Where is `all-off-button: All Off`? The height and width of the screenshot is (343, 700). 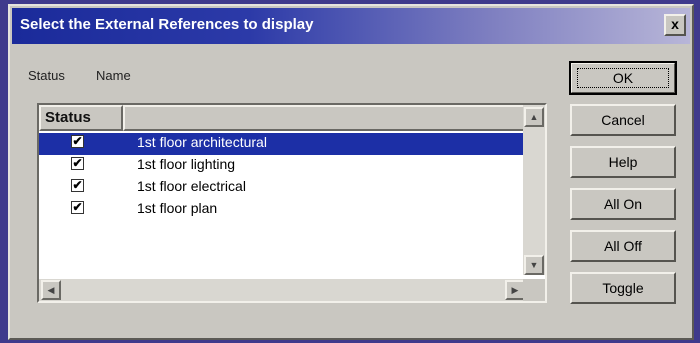 all-off-button: All Off is located at coordinates (623, 246).